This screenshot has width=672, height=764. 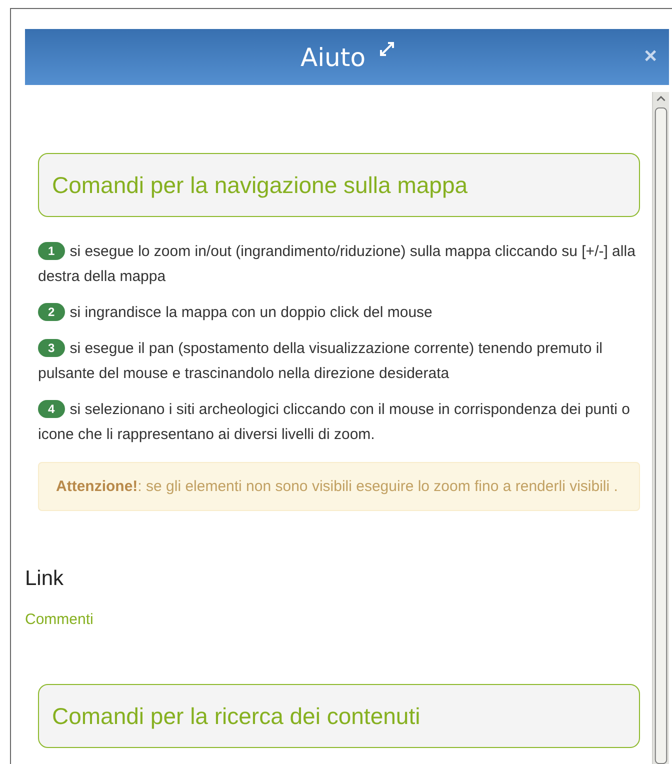 What do you see at coordinates (321, 361) in the screenshot?
I see `instruction-text: 3 si esegue il pan (spostamento della visualizzazione corrente) tenendo premuto il pulsante del mouse e trascinandolo nella direzione desiderata` at bounding box center [321, 361].